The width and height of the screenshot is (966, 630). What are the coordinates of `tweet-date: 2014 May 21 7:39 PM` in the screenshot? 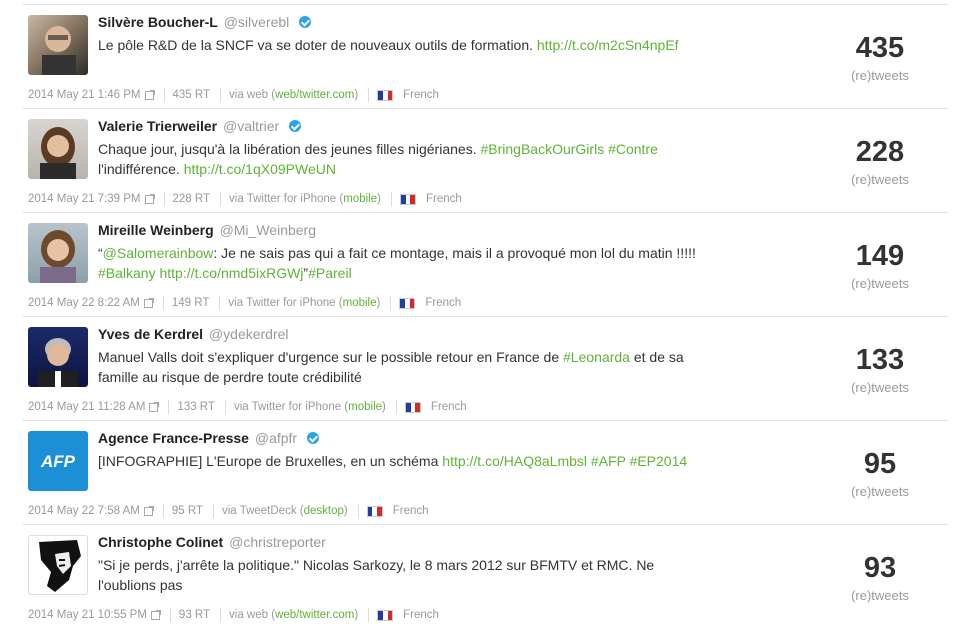 It's located at (84, 199).